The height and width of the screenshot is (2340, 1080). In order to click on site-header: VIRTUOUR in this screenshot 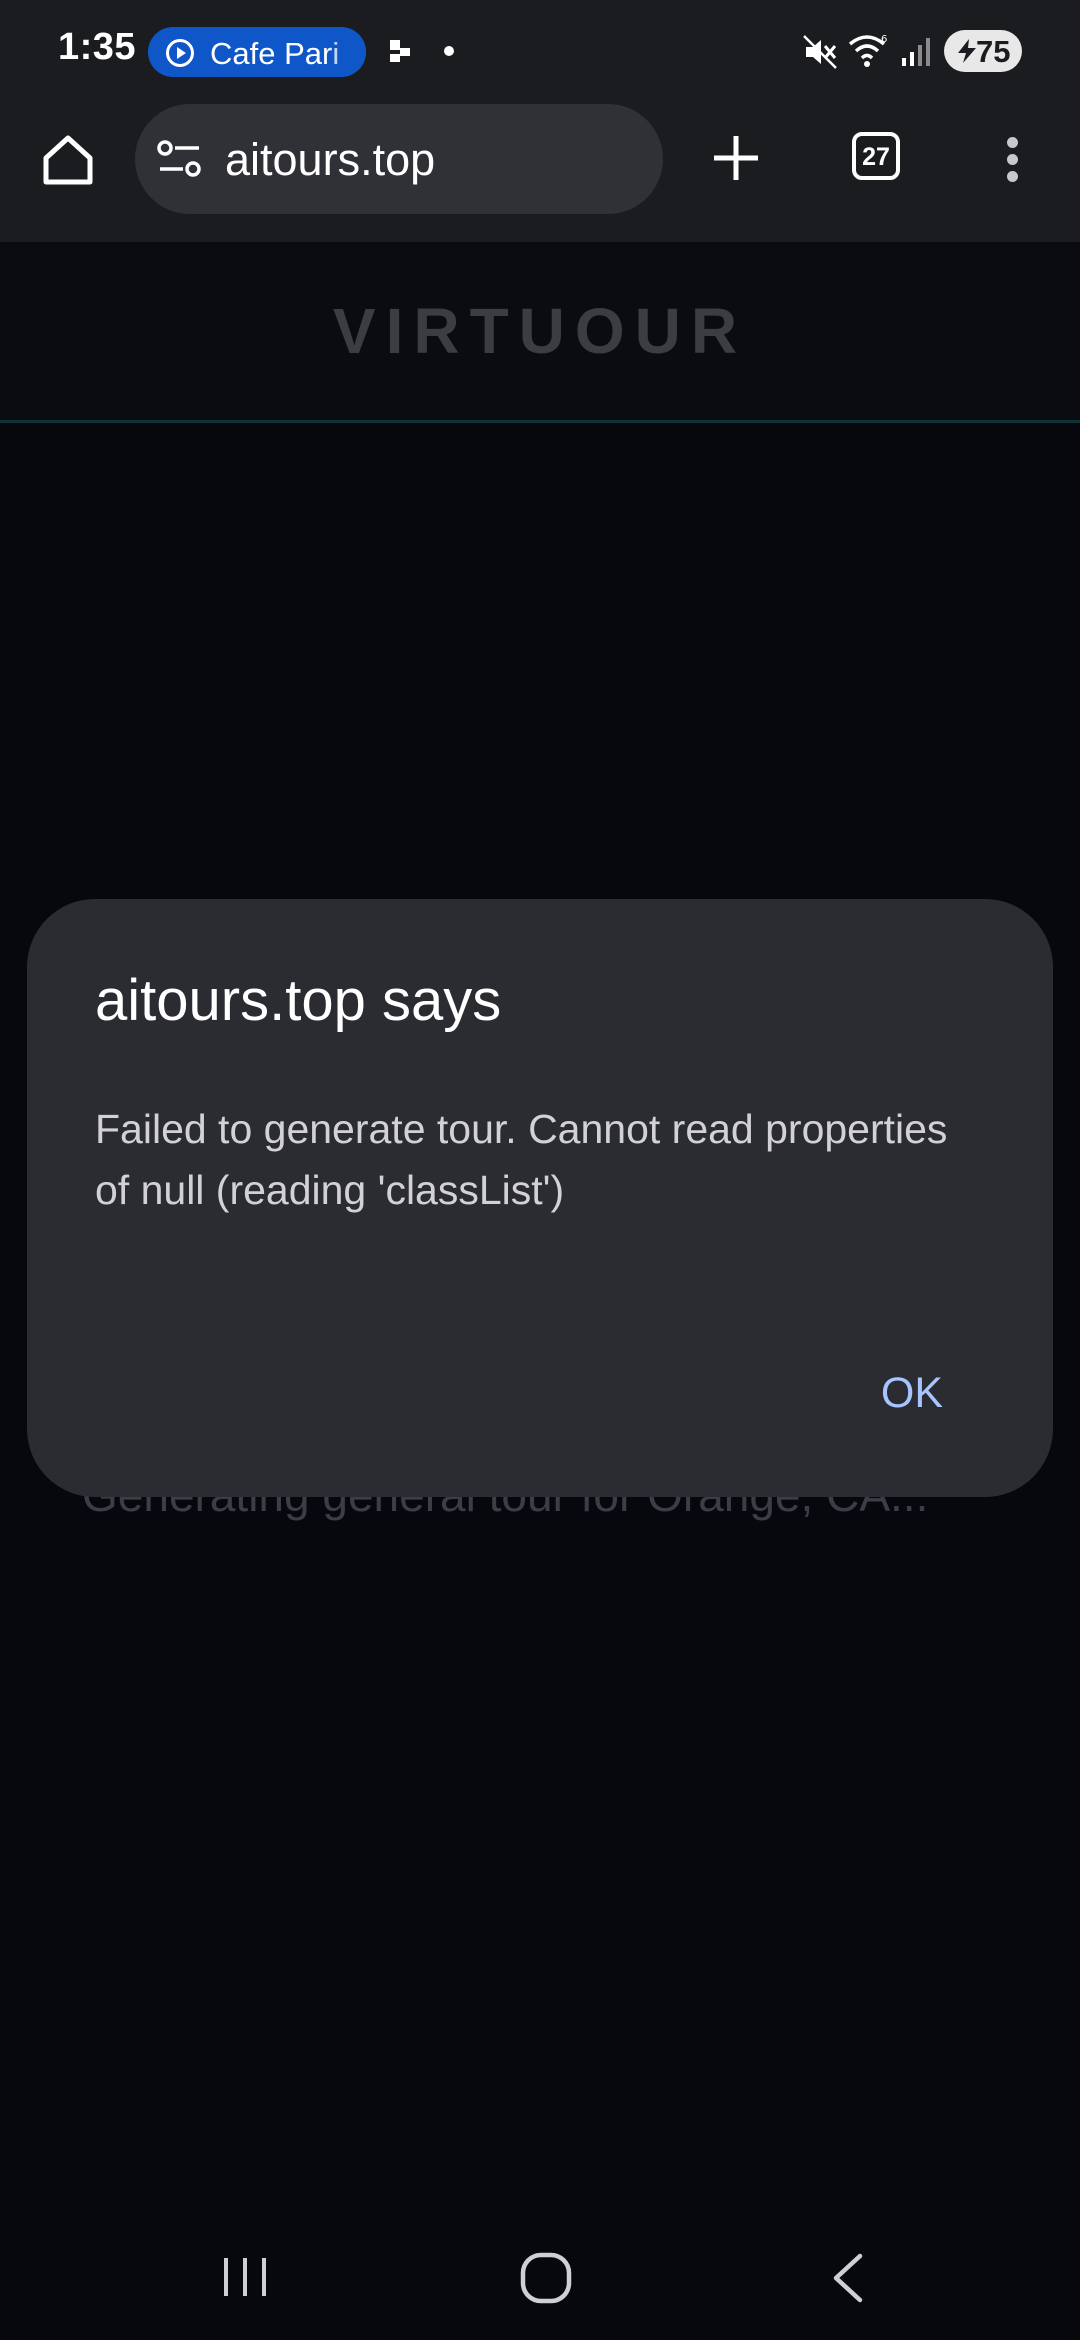, I will do `click(540, 332)`.